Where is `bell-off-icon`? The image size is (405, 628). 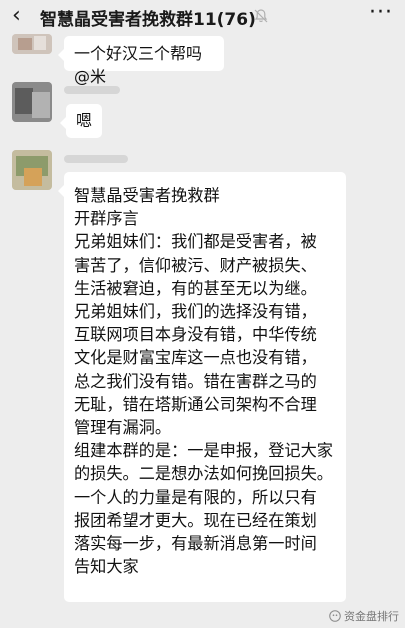 bell-off-icon is located at coordinates (261, 16).